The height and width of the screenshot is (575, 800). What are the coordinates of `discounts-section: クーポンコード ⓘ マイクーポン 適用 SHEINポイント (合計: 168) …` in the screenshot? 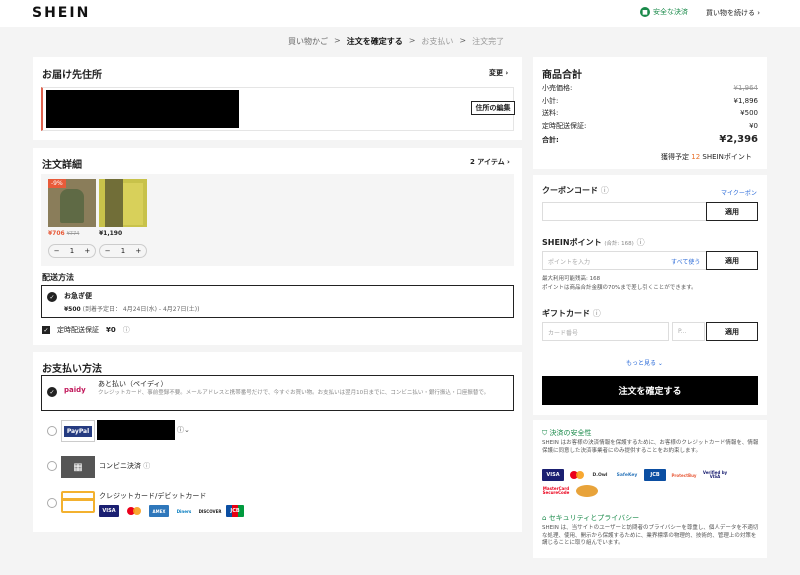 It's located at (650, 295).